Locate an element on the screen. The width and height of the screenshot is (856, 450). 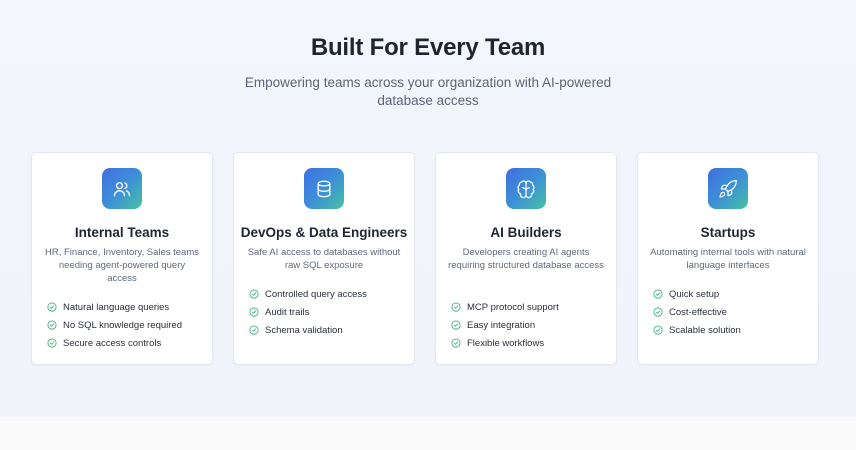
feature-item: Cost-effective is located at coordinates (697, 312).